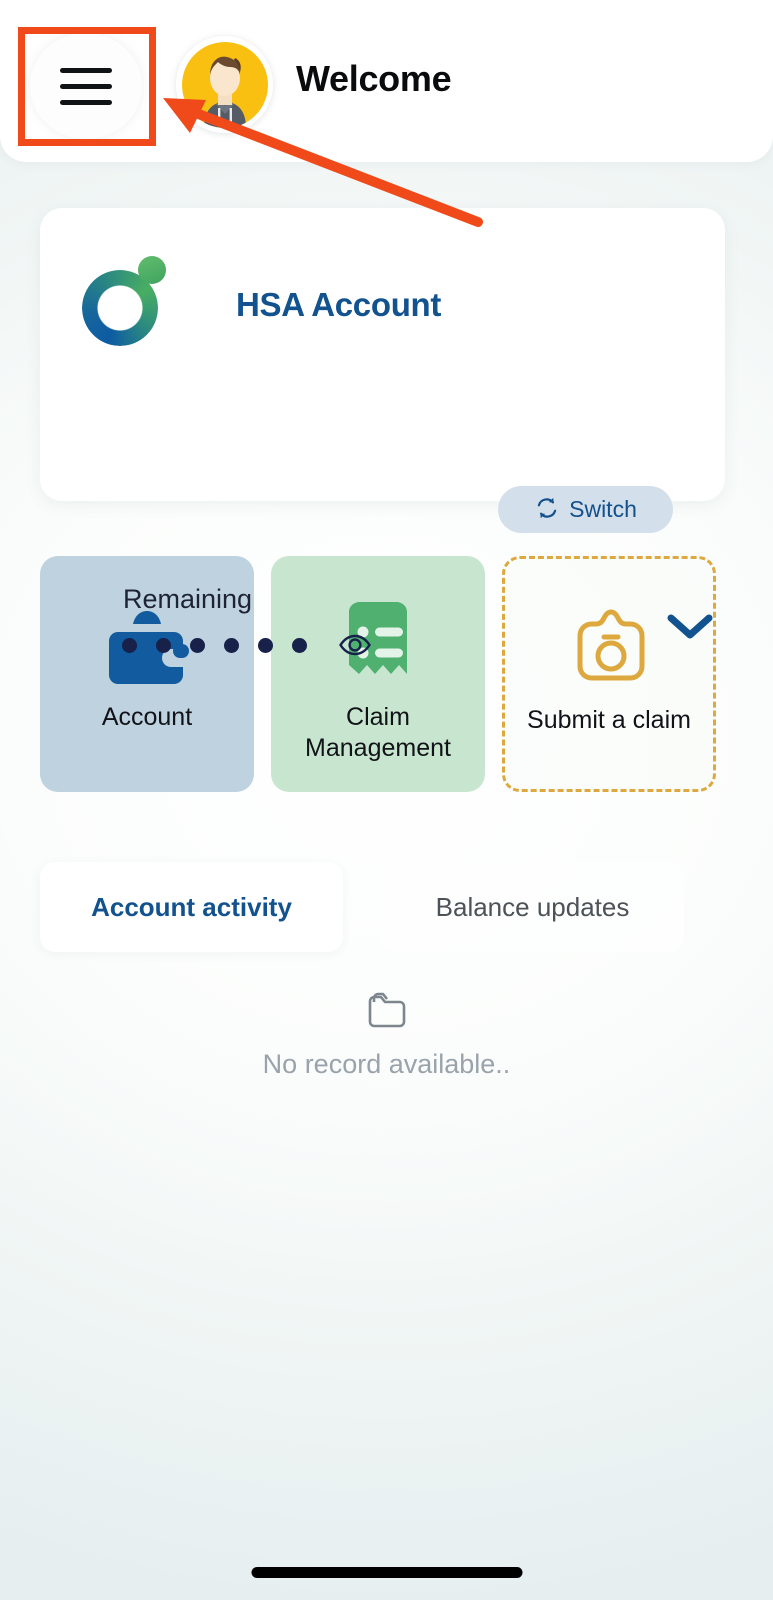 Image resolution: width=773 pixels, height=1600 pixels. I want to click on page-title: Welcome, so click(374, 78).